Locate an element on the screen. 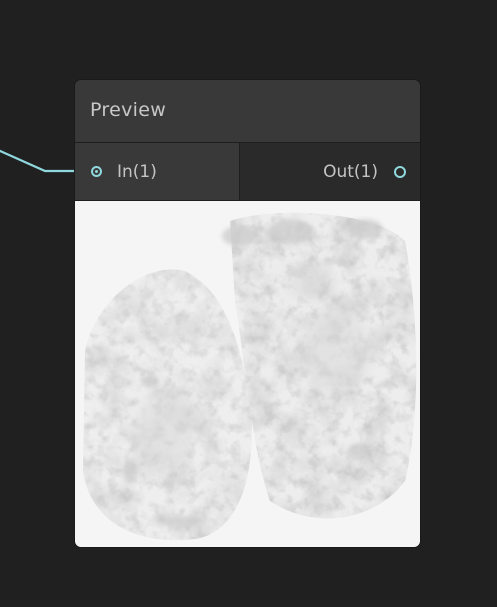  input-port: In(1) is located at coordinates (157, 171).